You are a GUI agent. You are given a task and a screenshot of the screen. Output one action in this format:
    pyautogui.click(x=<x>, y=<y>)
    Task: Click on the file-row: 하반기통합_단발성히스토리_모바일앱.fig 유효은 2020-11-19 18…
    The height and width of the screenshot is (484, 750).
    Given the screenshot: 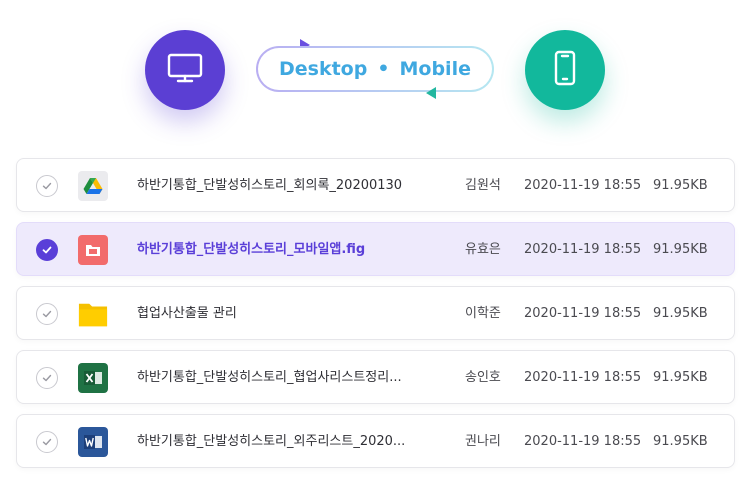 What is the action you would take?
    pyautogui.click(x=375, y=249)
    